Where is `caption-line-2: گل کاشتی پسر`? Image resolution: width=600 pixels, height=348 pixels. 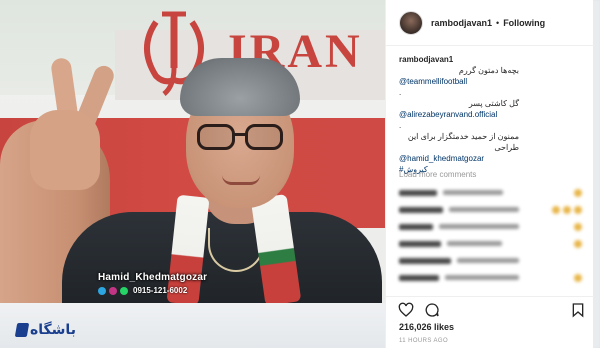
caption-line-2: گل کاشتی پسر is located at coordinates (493, 103).